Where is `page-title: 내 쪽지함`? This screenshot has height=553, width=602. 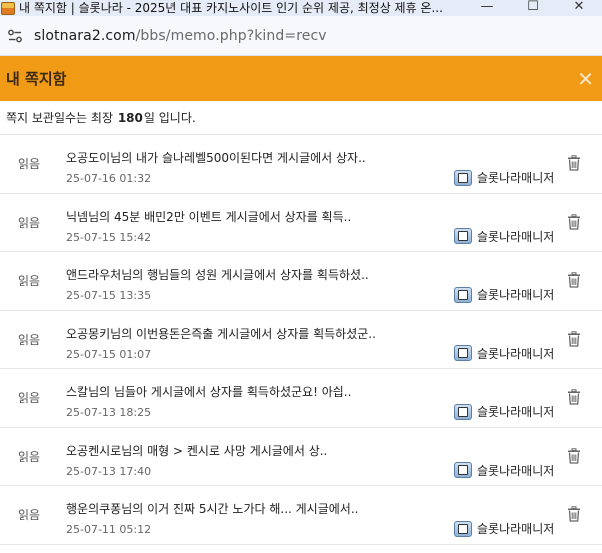 page-title: 내 쪽지함 is located at coordinates (36, 79).